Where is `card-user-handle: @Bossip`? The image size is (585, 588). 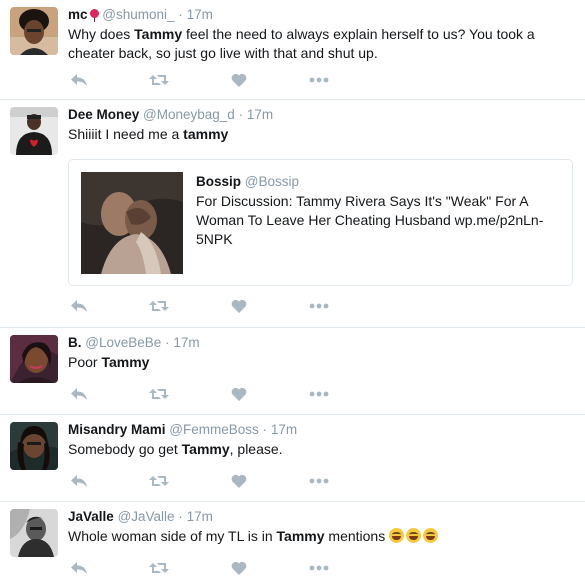 card-user-handle: @Bossip is located at coordinates (272, 181).